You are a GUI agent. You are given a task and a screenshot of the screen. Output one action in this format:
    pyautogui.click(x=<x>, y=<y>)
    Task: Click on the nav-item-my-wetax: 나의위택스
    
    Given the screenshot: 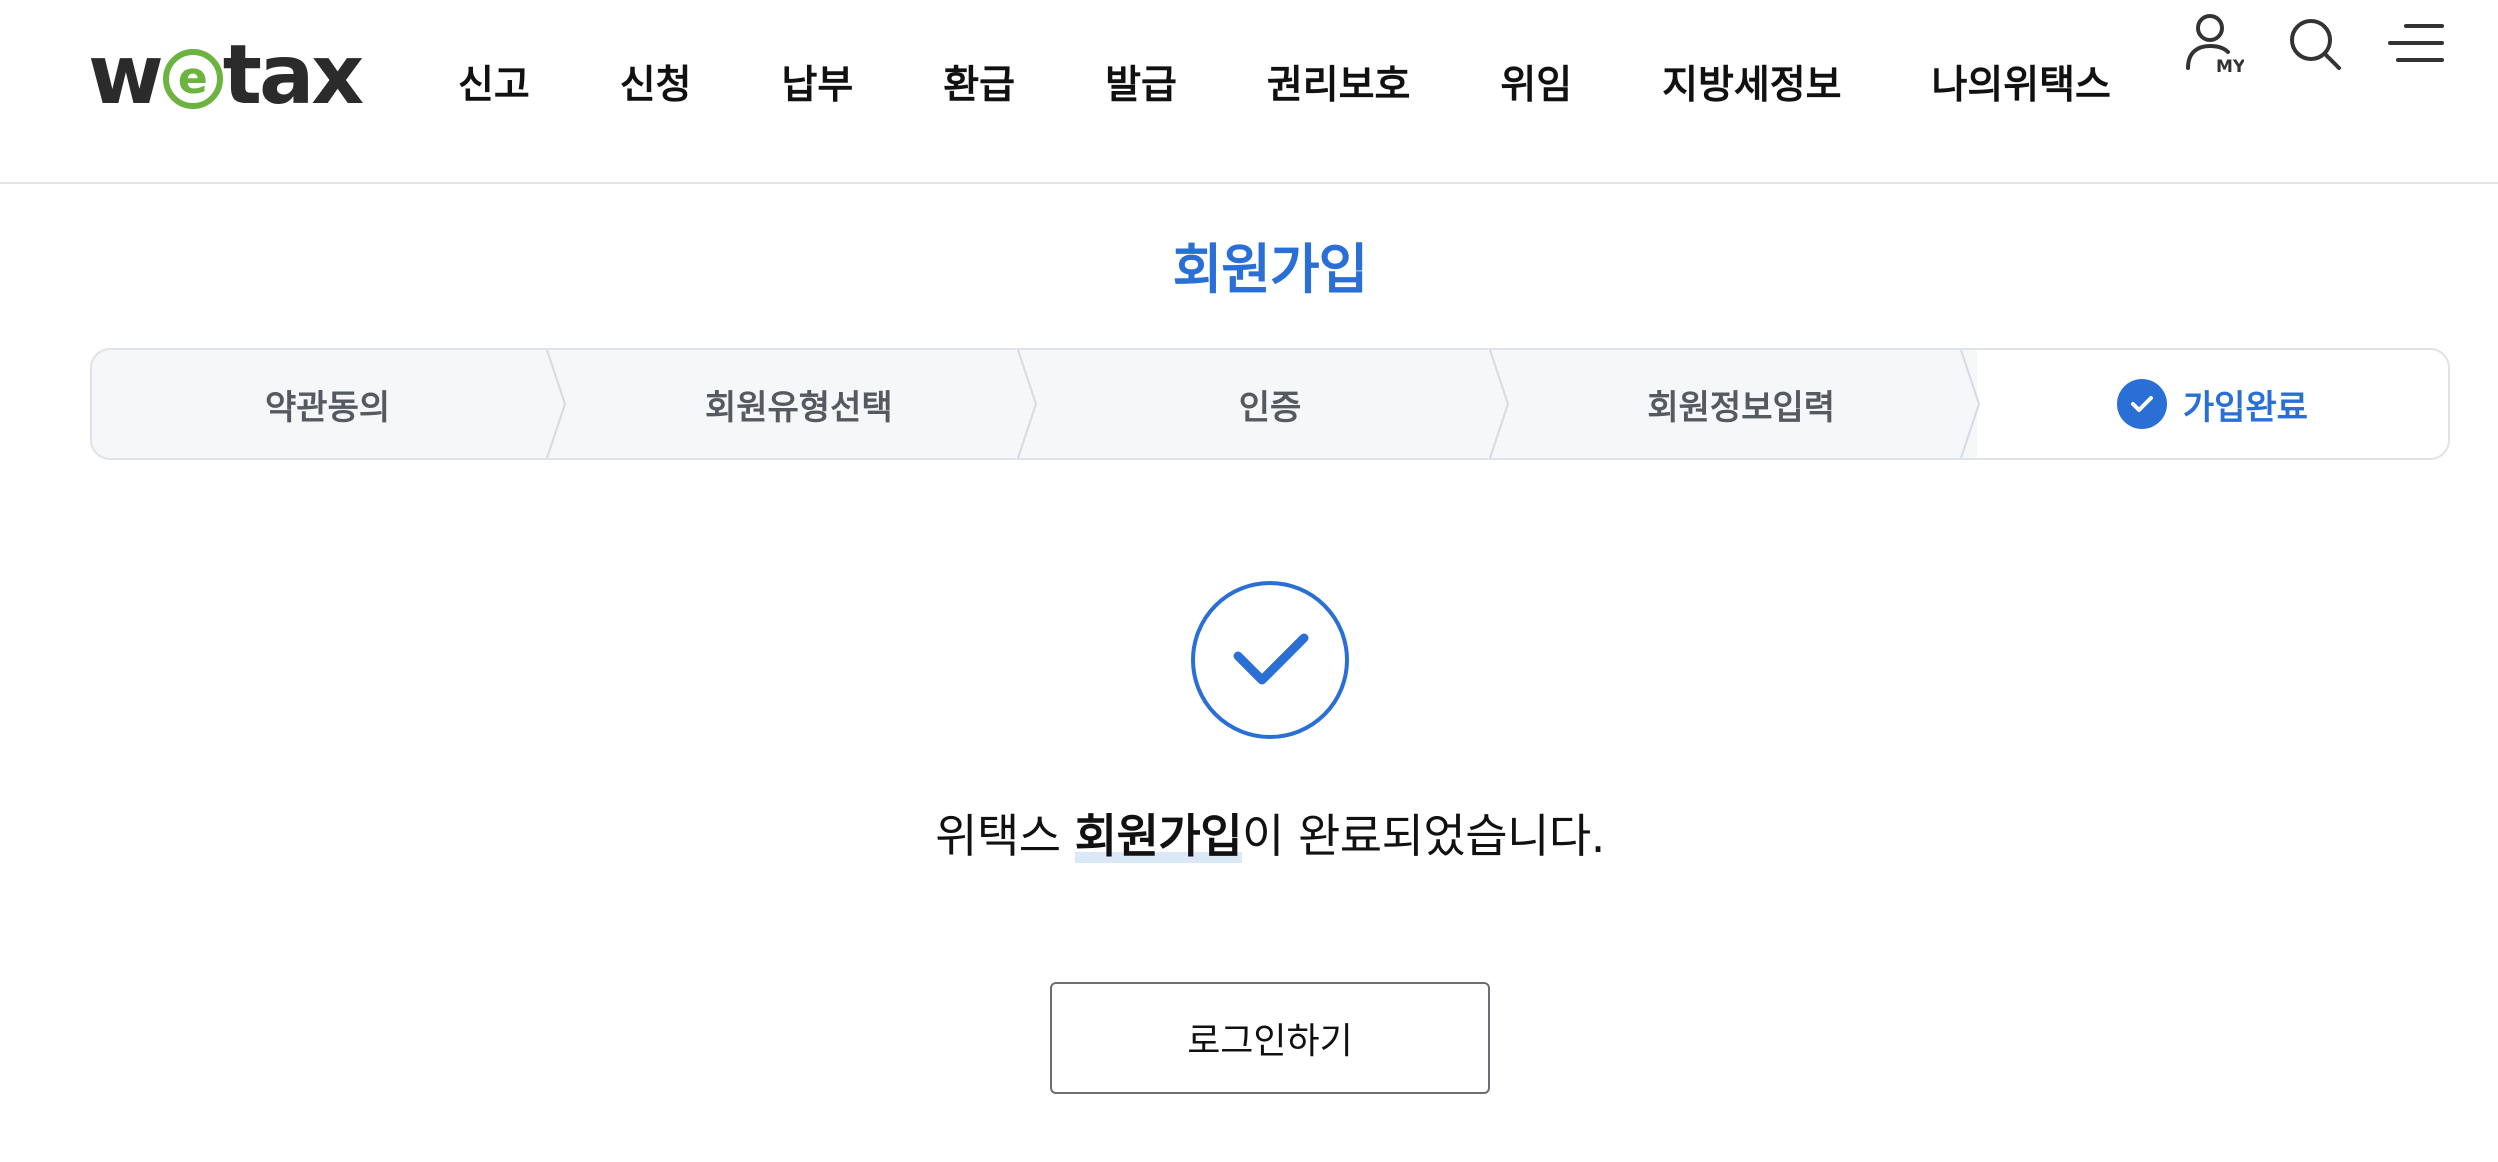 What is the action you would take?
    pyautogui.click(x=2021, y=82)
    